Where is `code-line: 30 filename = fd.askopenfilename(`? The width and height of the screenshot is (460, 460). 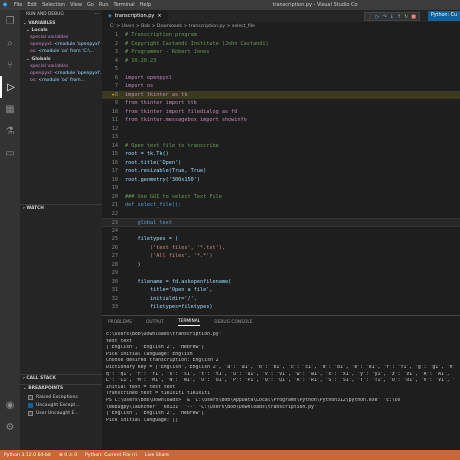
code-line: 30 filename = fd.askopenfilename( is located at coordinates (281, 282).